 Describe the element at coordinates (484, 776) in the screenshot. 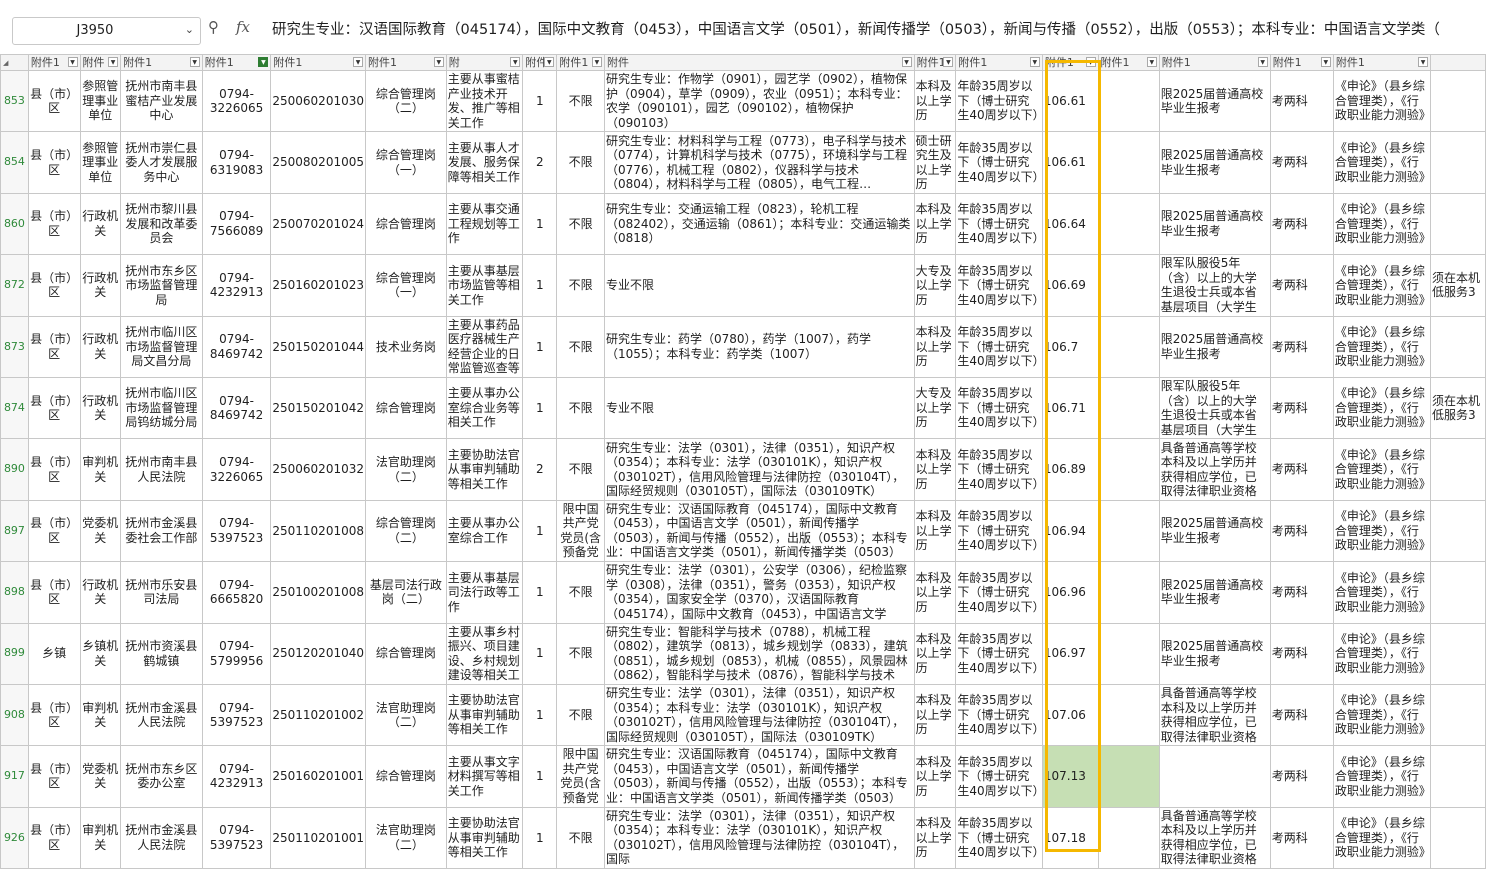

I see `table-cell: 主要从事文字材料撰写等相关工作` at that location.